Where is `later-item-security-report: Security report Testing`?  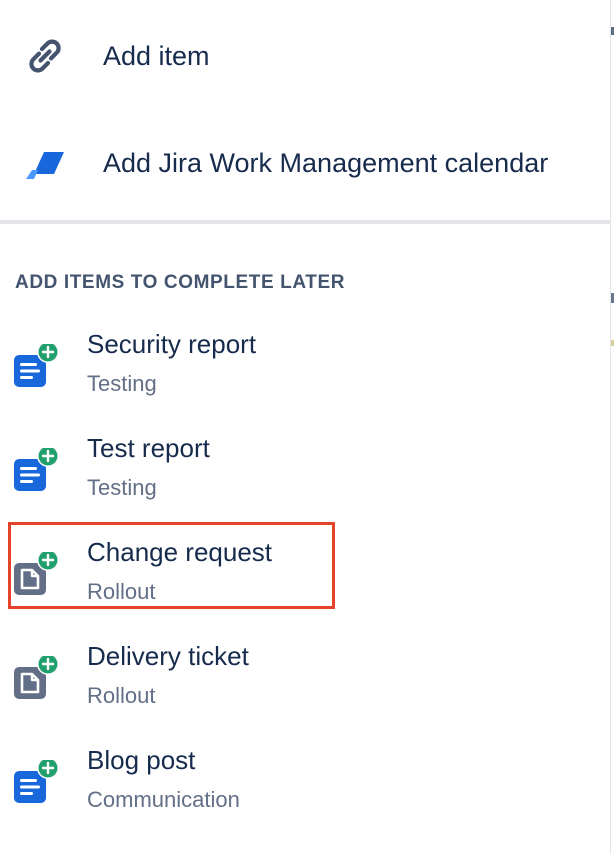
later-item-security-report: Security report Testing is located at coordinates (305, 371).